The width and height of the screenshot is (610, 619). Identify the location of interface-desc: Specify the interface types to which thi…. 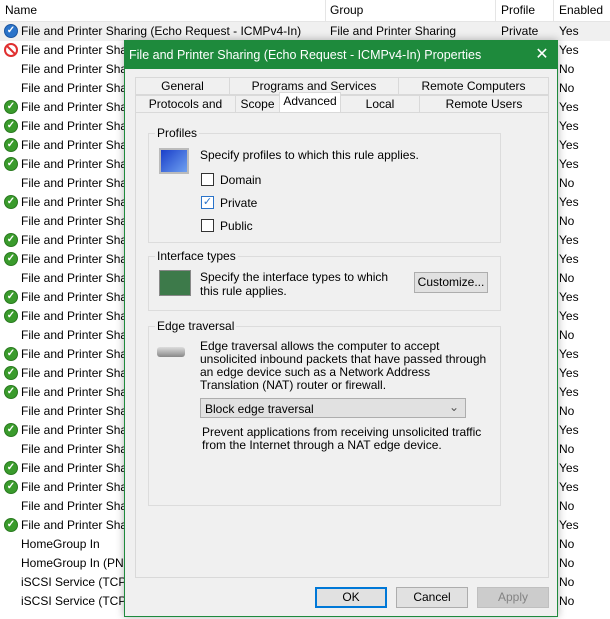
(294, 284).